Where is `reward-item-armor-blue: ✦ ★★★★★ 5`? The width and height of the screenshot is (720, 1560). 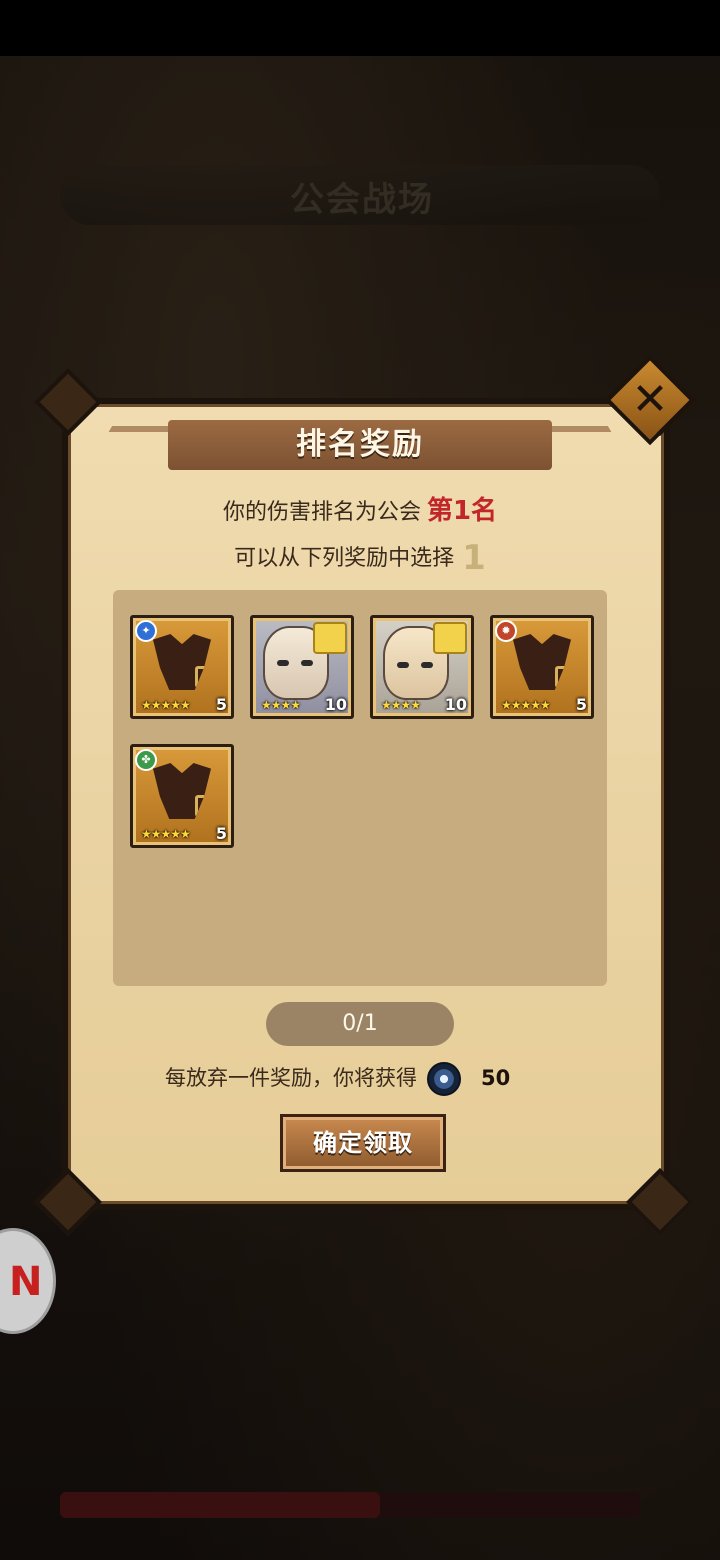 reward-item-armor-blue: ✦ ★★★★★ 5 is located at coordinates (182, 667).